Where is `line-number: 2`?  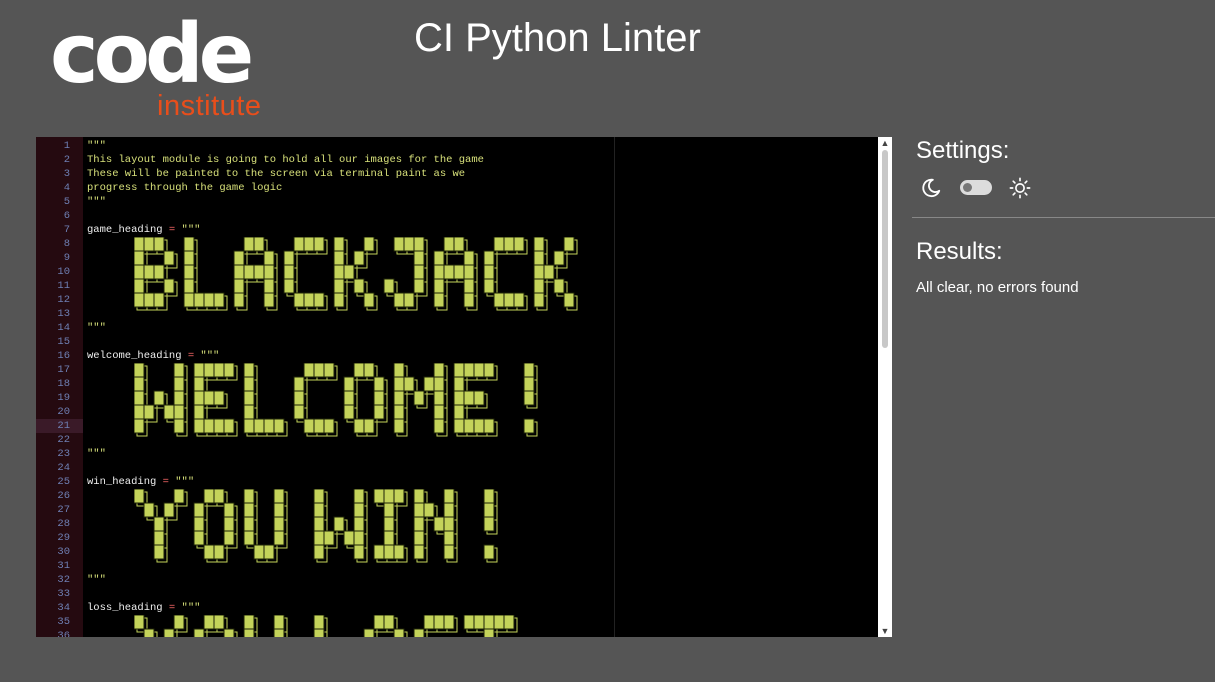 line-number: 2 is located at coordinates (66, 160).